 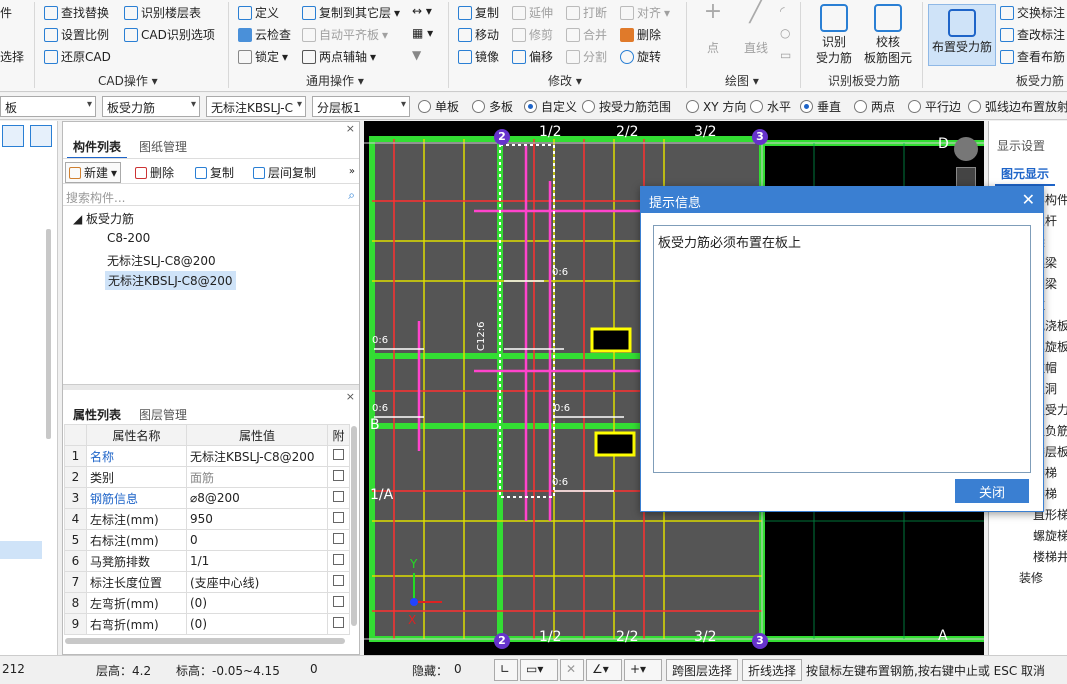 What do you see at coordinates (207, 519) in the screenshot?
I see `table-row: 4 左标注(mm) 950` at bounding box center [207, 519].